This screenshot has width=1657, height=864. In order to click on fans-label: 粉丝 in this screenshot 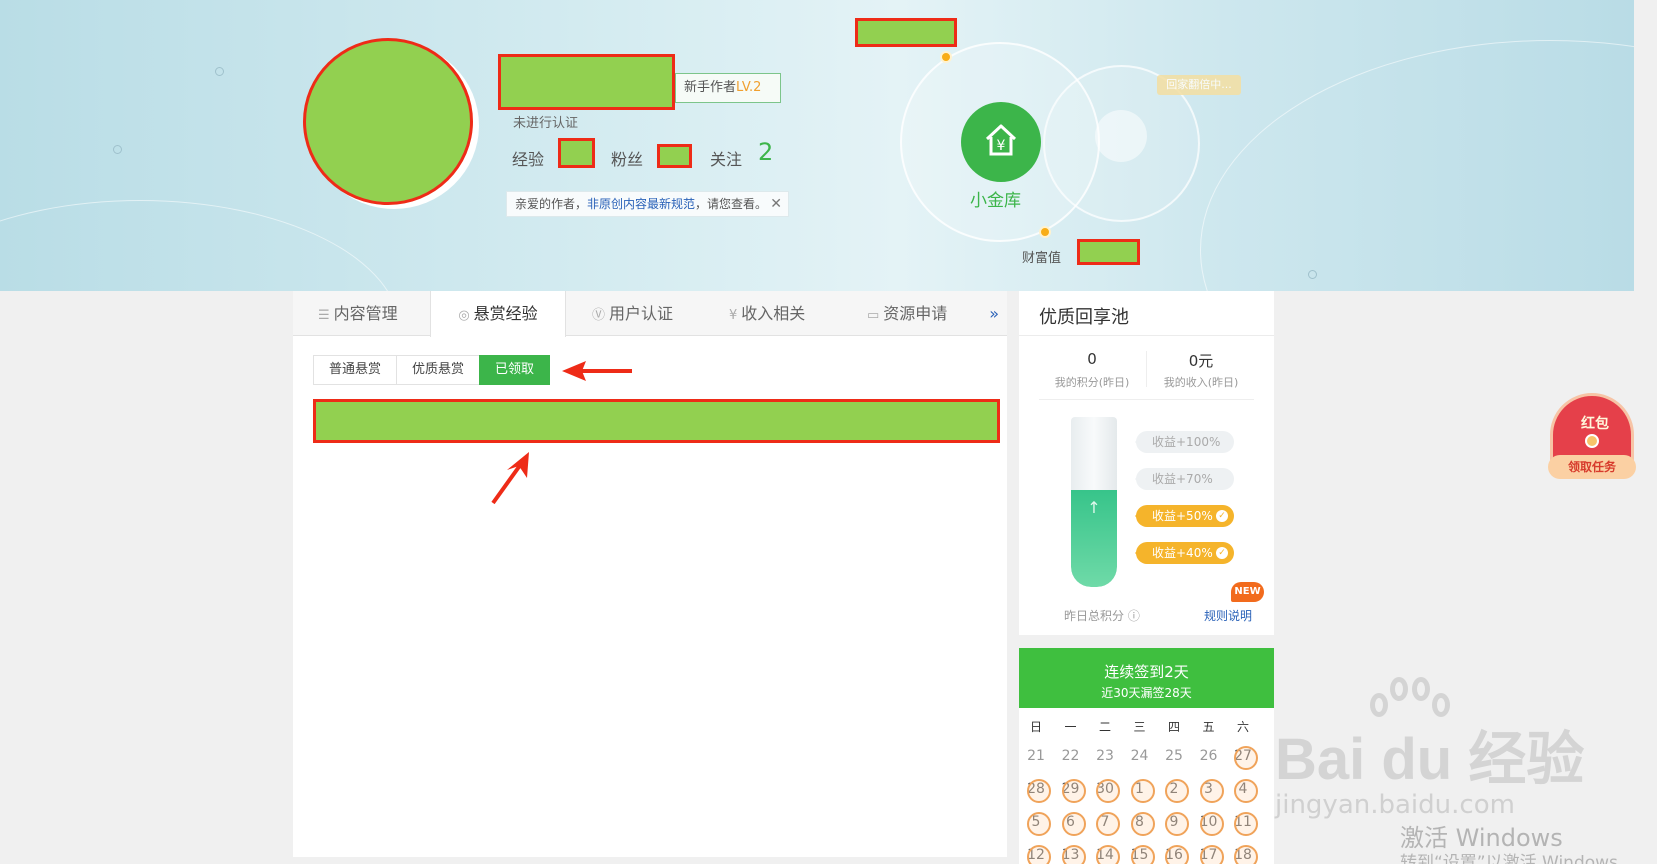, I will do `click(627, 159)`.